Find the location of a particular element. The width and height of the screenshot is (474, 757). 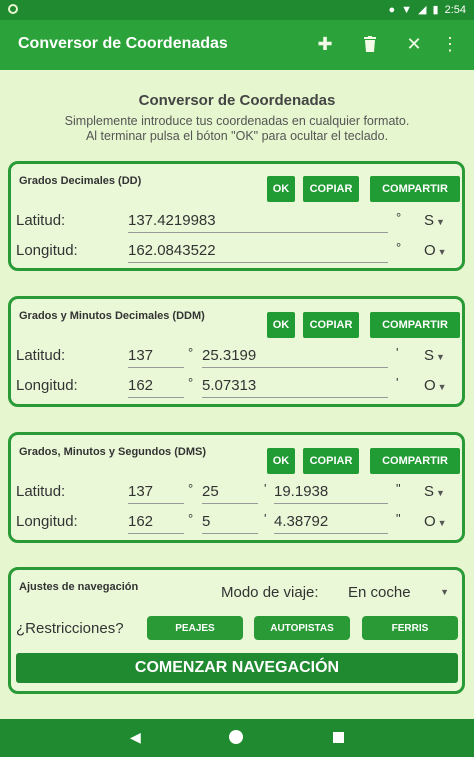

ddm-latitude-direction: S ▼ is located at coordinates (434, 355).